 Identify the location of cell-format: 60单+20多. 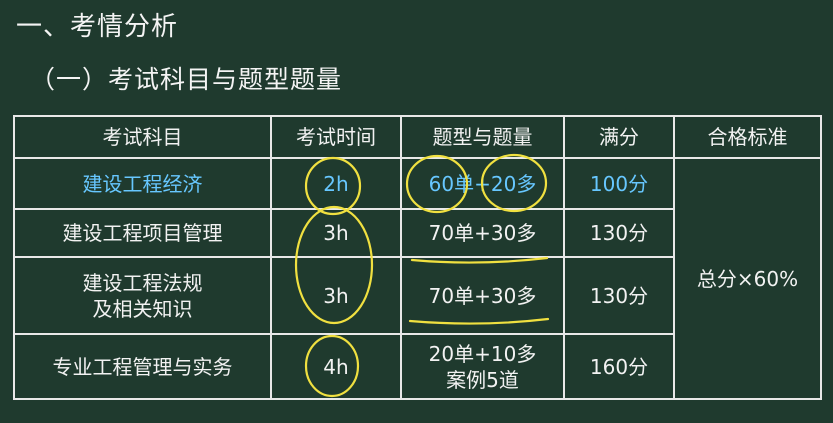
(482, 183).